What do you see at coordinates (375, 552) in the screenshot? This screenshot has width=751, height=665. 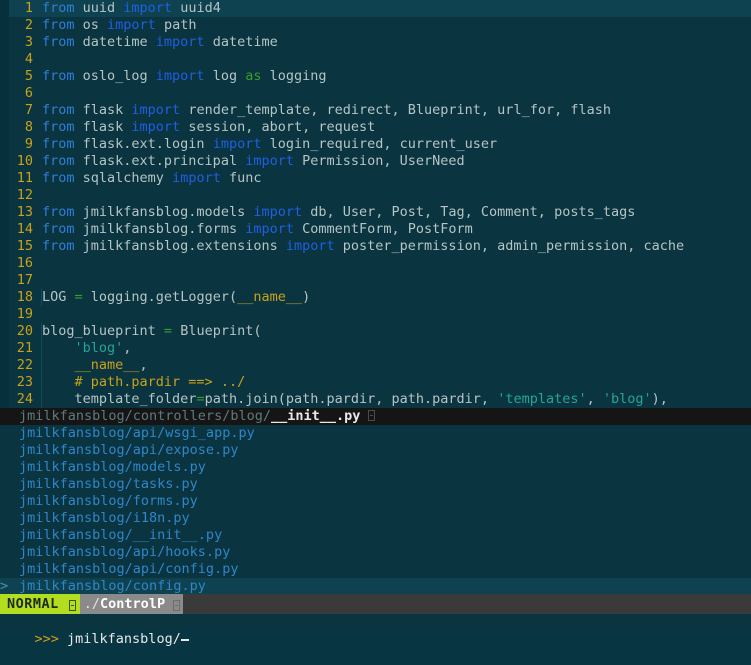 I see `ctrlp-list-item: jmilkfansblog/api/hooks.py` at bounding box center [375, 552].